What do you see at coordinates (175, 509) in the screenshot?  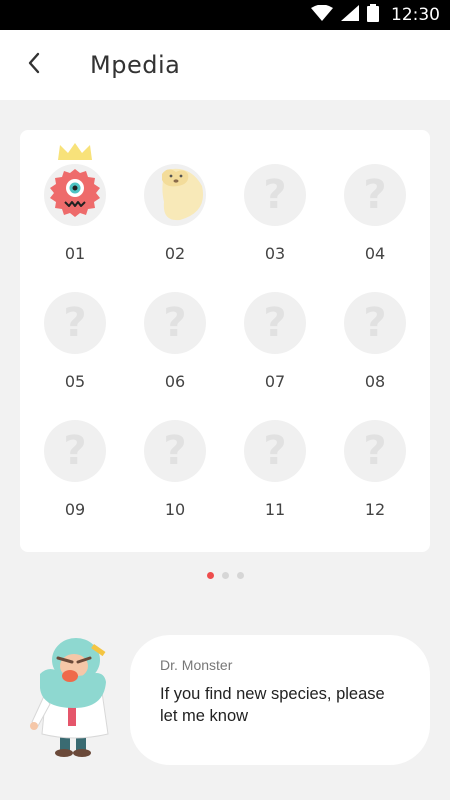 I see `monster-number: 10` at bounding box center [175, 509].